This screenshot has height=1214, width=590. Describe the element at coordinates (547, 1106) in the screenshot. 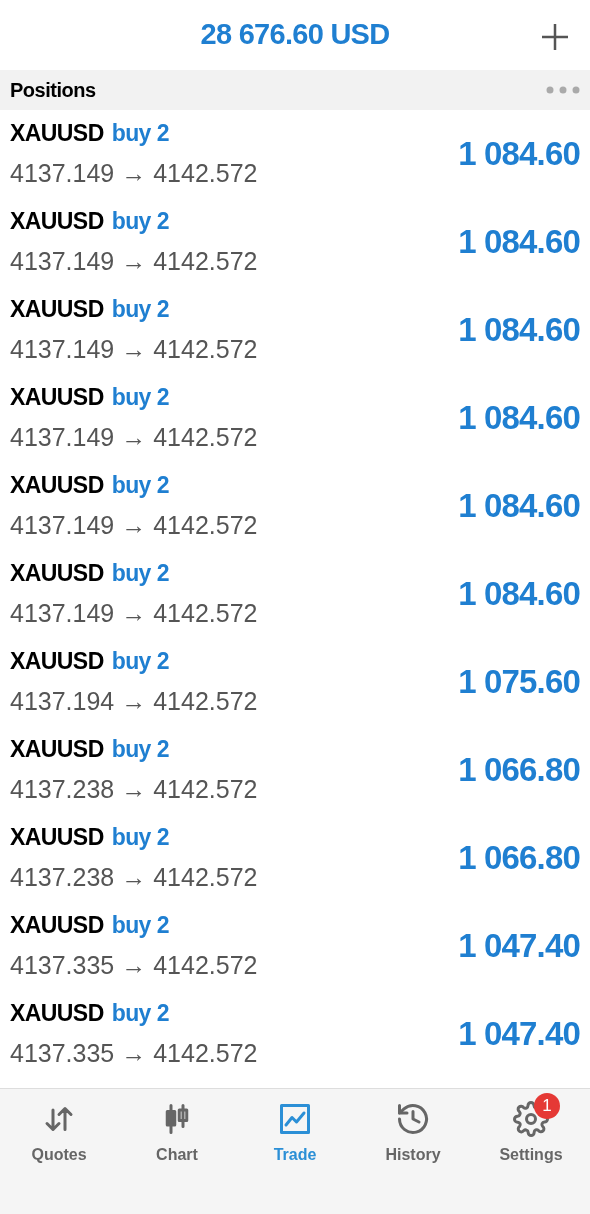

I see `notification-badge: 1` at that location.